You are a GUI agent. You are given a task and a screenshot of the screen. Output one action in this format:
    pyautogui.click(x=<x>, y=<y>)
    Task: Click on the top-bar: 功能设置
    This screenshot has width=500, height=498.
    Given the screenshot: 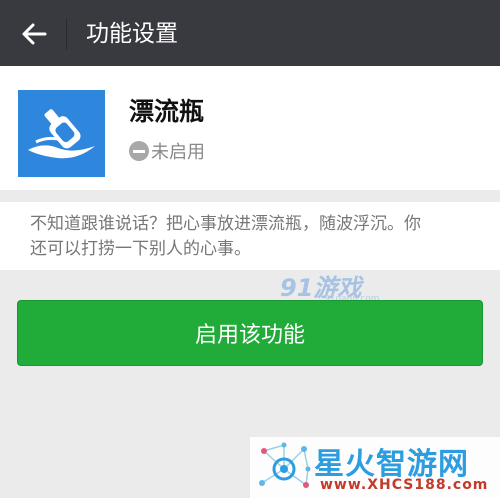 What is the action you would take?
    pyautogui.click(x=250, y=33)
    